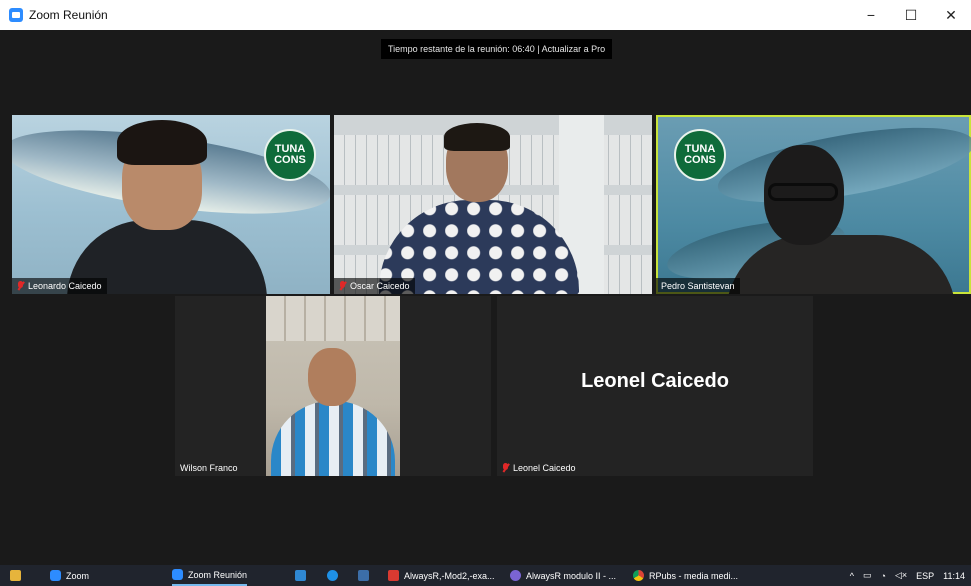  Describe the element at coordinates (300, 575) in the screenshot. I see `mail-icon` at that location.